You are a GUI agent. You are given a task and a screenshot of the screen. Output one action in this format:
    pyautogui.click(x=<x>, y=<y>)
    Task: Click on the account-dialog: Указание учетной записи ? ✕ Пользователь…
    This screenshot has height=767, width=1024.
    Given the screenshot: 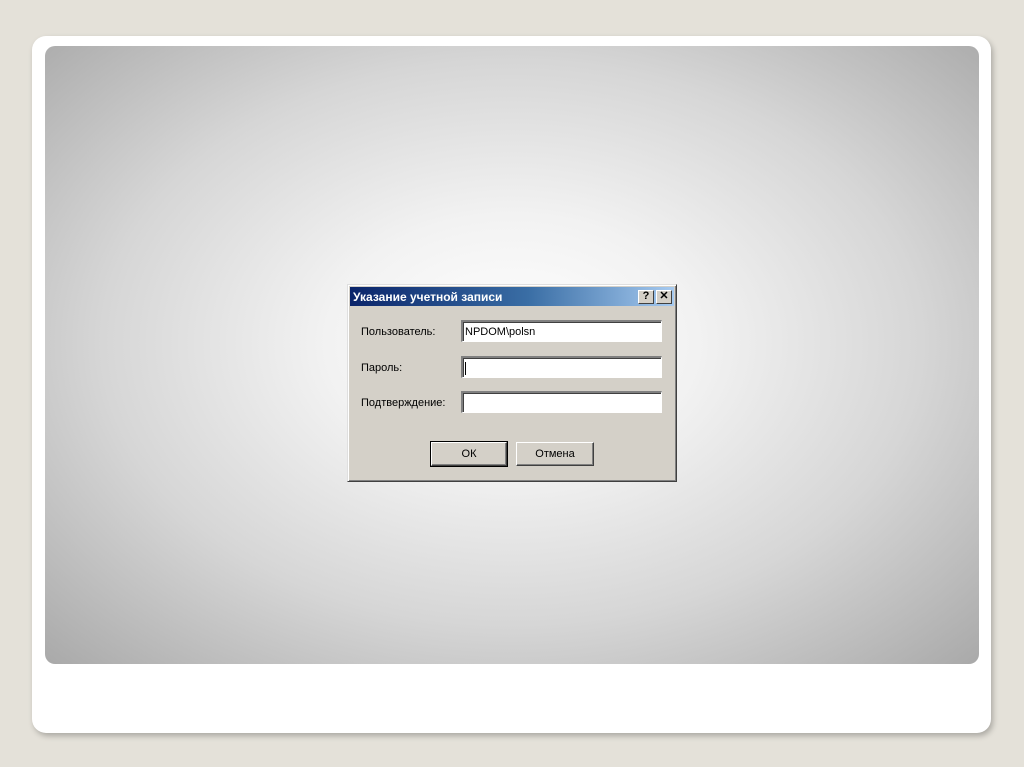 What is the action you would take?
    pyautogui.click(x=512, y=383)
    